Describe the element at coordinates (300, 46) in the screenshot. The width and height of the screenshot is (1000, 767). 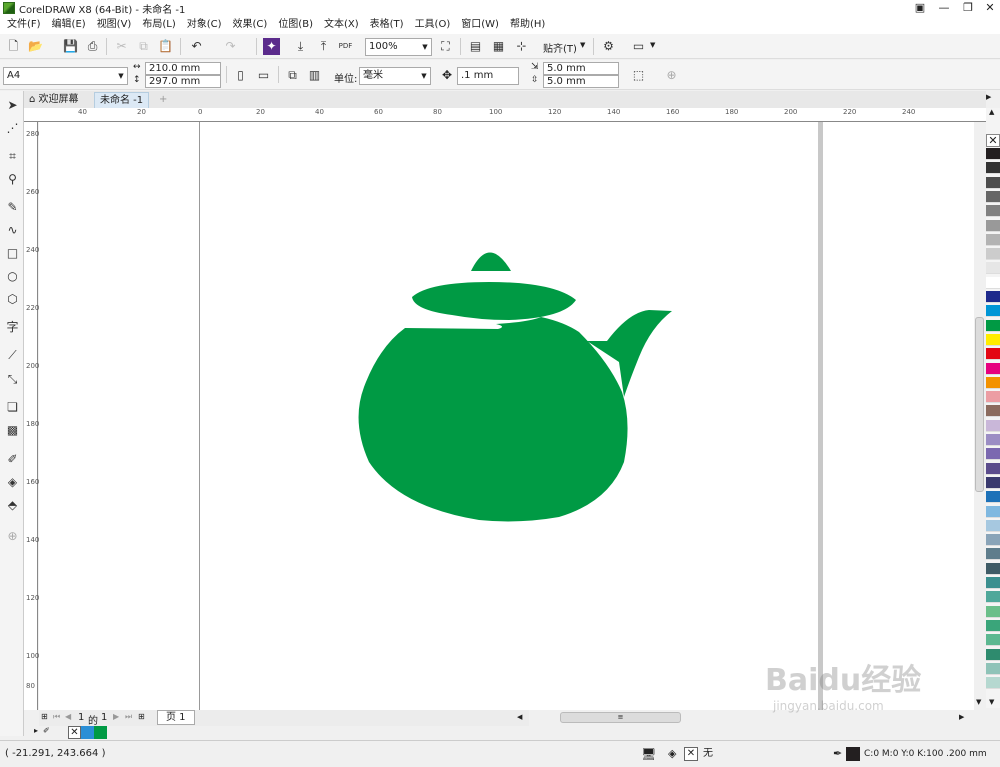
I see `import-icon: ⤓` at that location.